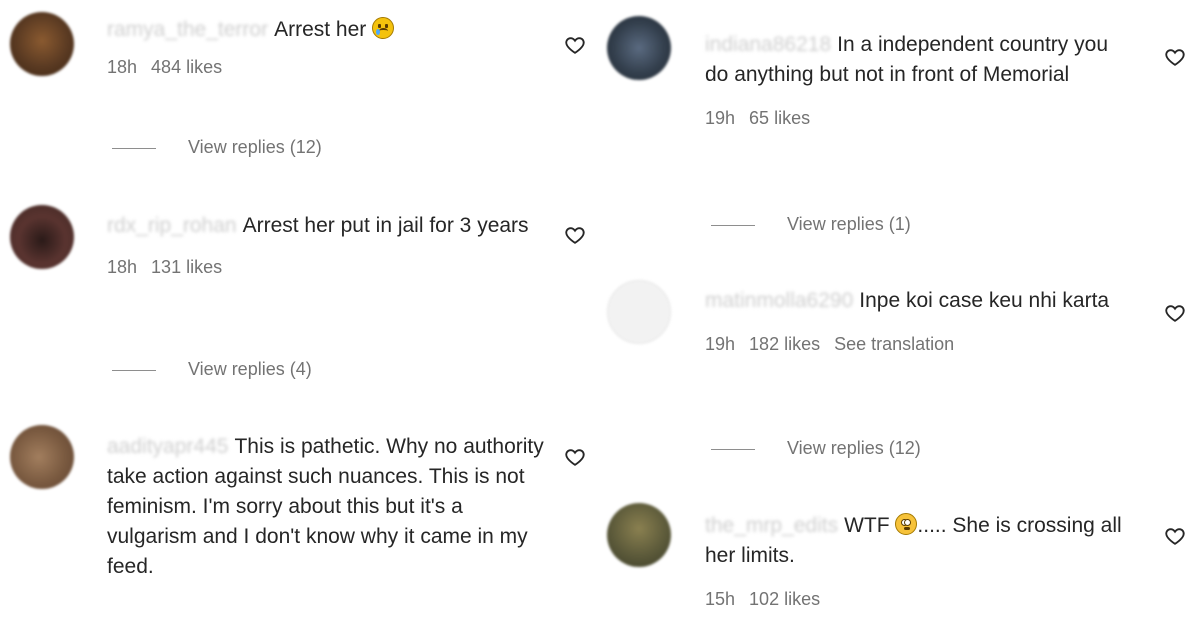  What do you see at coordinates (915, 118) in the screenshot?
I see `comment-meta: 19h 65 likes` at bounding box center [915, 118].